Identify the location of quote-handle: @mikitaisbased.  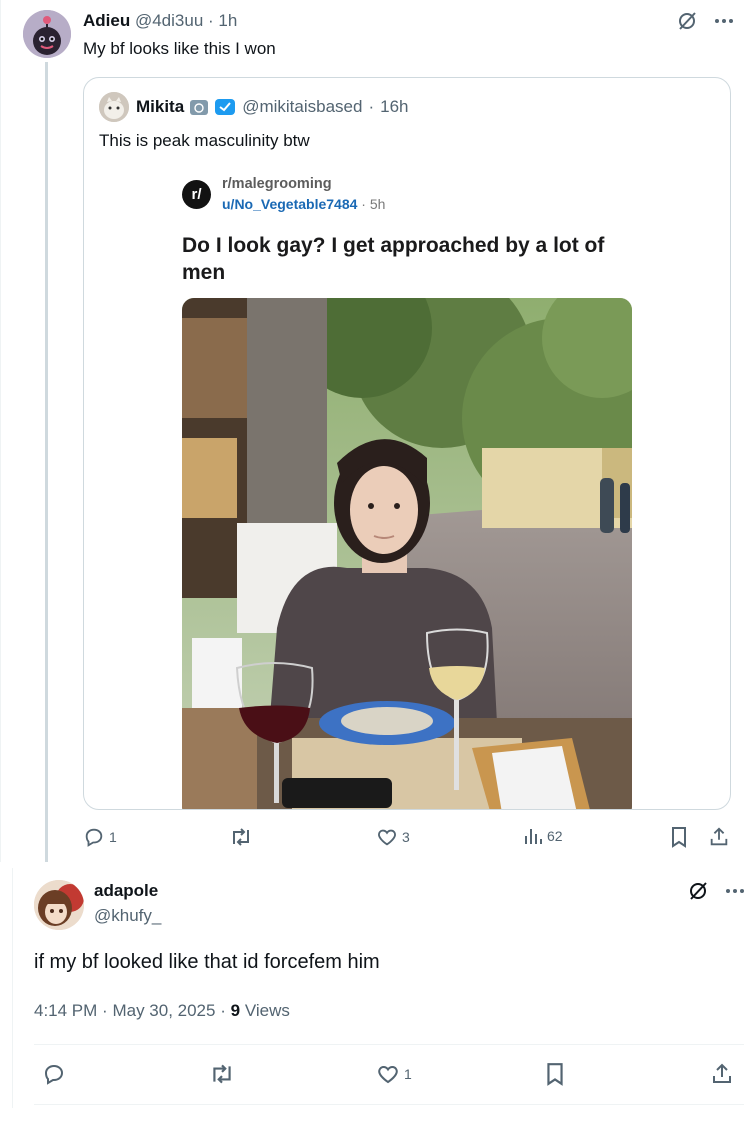
(302, 107).